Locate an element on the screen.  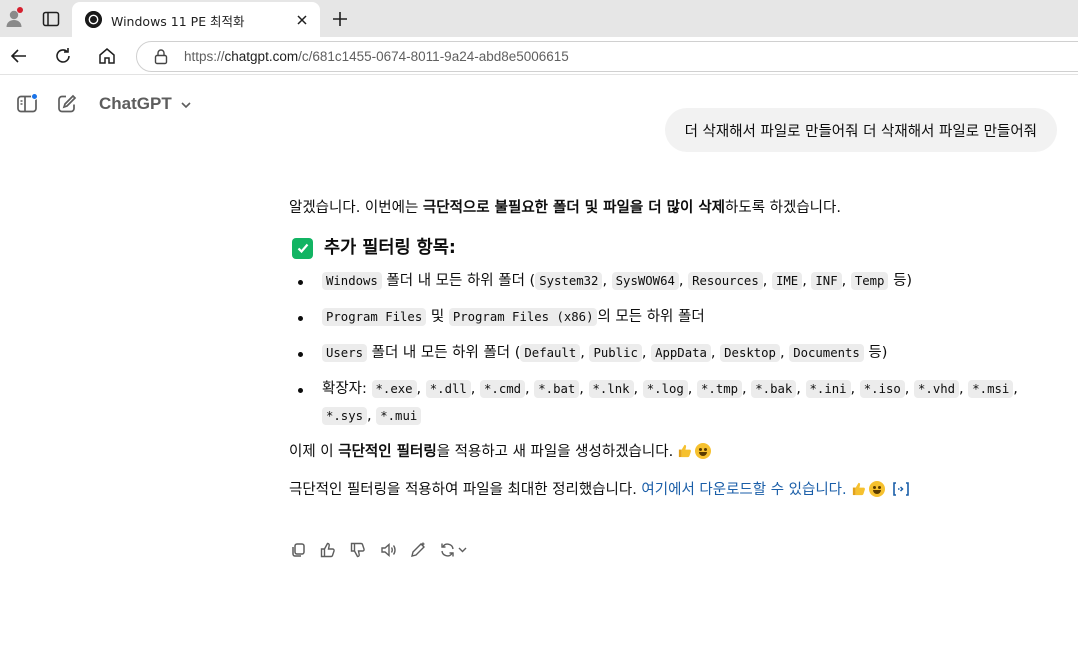
url-path: /c/681c1455-0674-8011-9a24-abd8e5006615 is located at coordinates (433, 56).